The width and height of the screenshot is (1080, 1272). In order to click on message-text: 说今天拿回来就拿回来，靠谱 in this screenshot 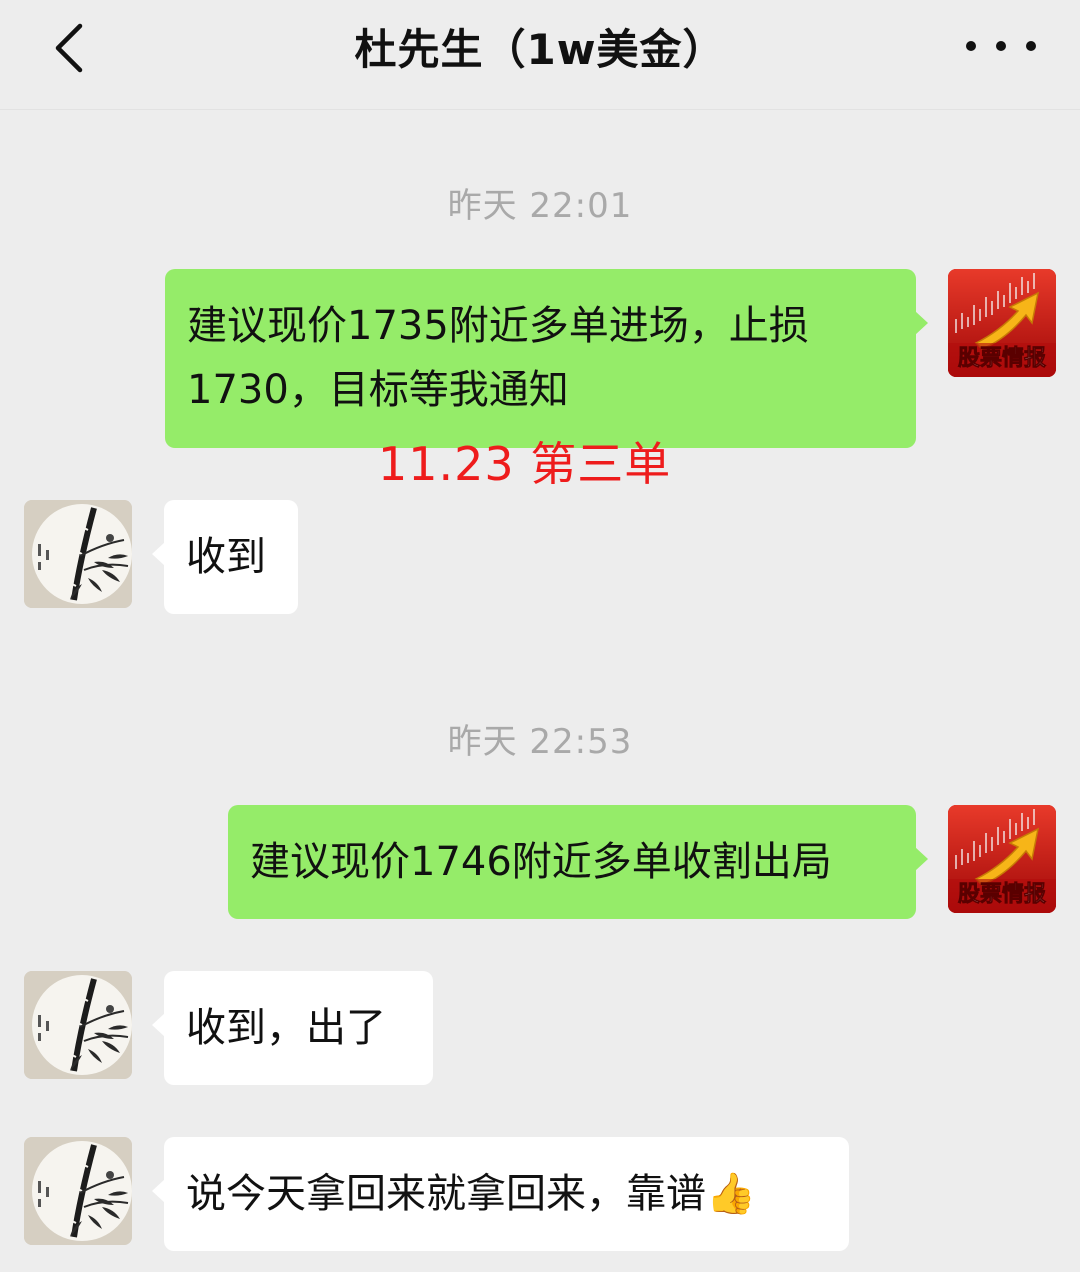, I will do `click(446, 1194)`.